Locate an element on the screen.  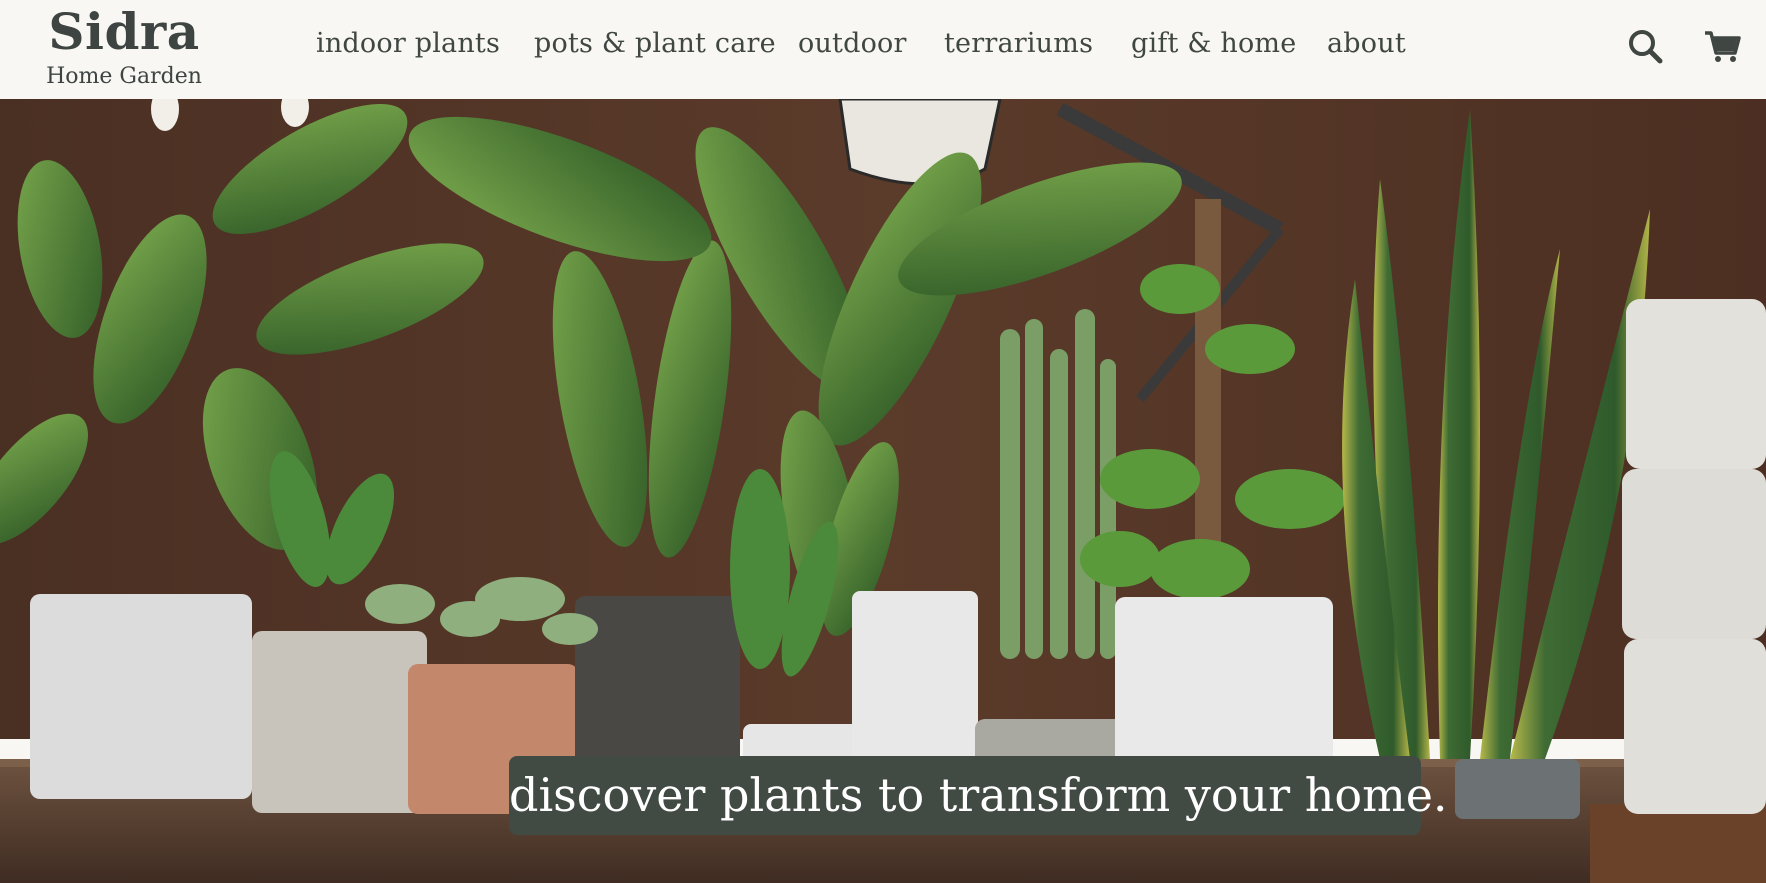
logo: Sidra Home Garden is located at coordinates (124, 47).